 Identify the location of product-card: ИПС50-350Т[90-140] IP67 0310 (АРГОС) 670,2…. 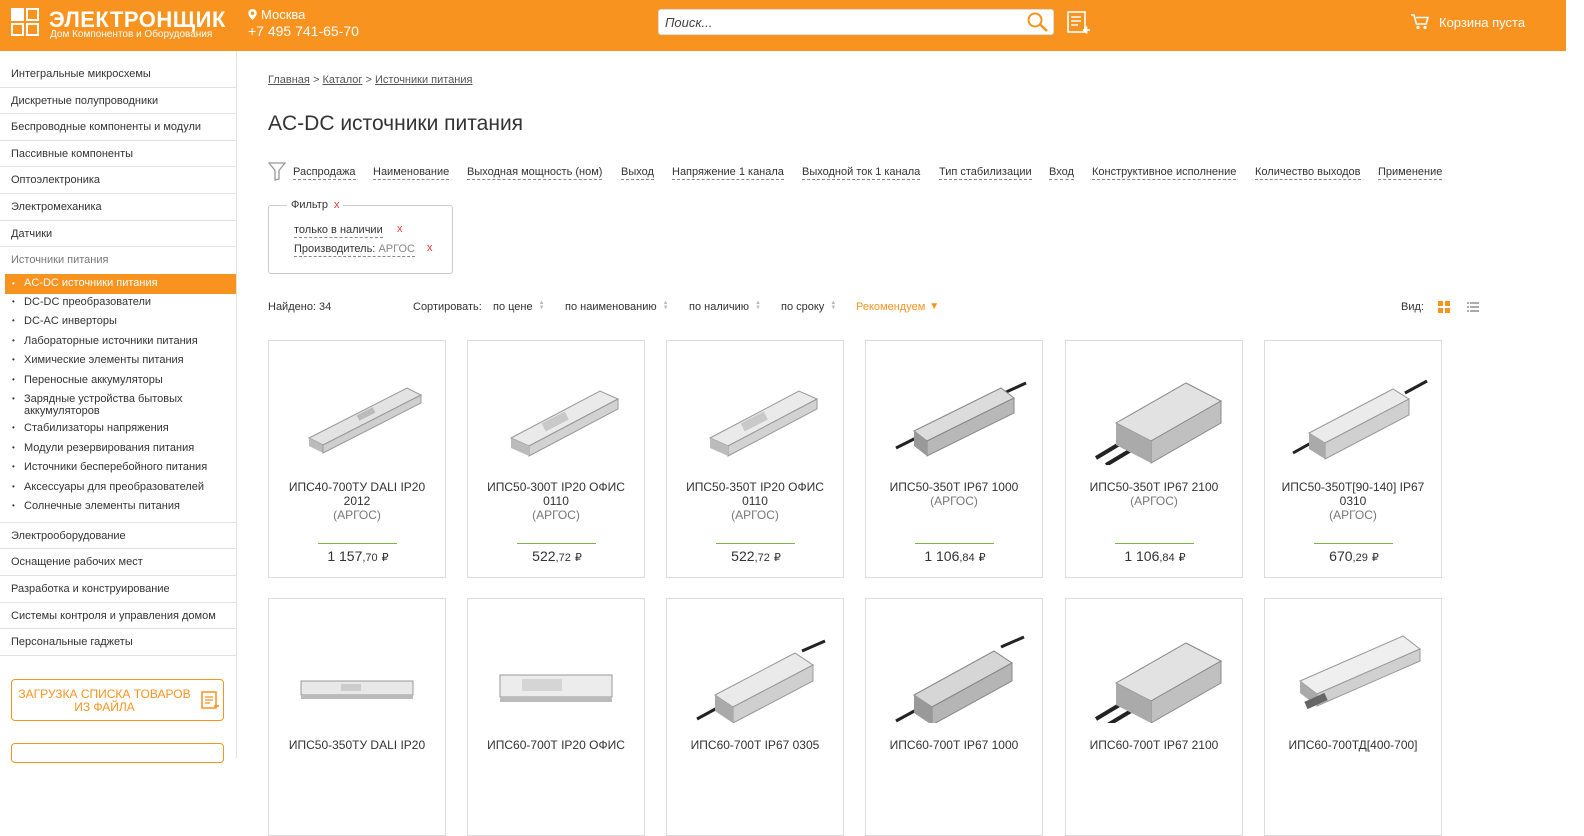
(1353, 459).